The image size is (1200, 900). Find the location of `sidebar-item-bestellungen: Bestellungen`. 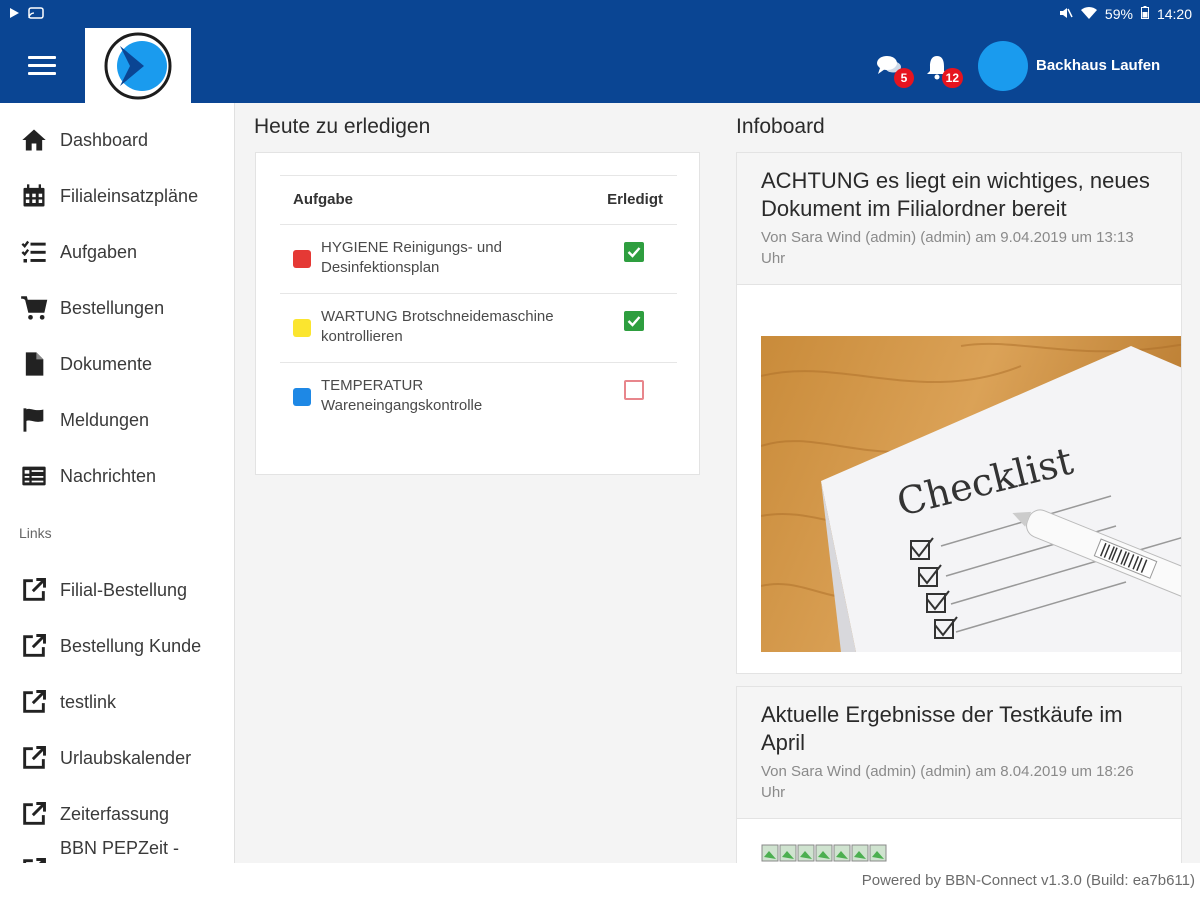

sidebar-item-bestellungen: Bestellungen is located at coordinates (117, 308).